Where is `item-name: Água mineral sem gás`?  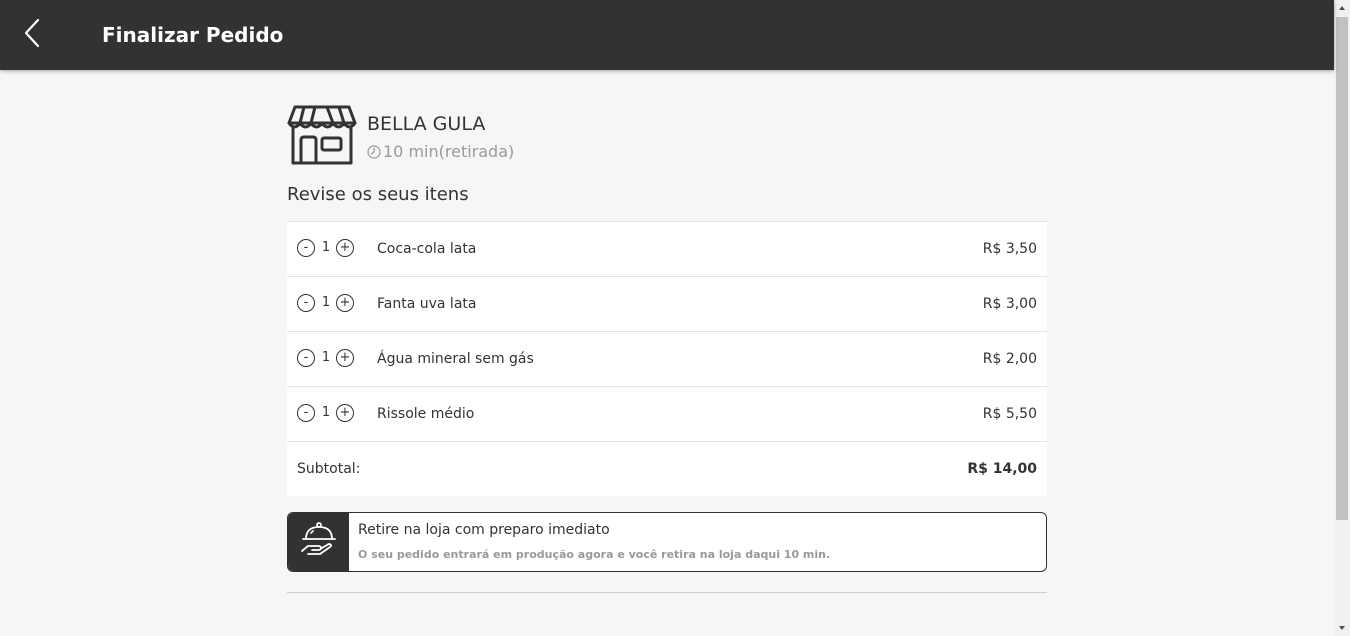
item-name: Água mineral sem gás is located at coordinates (455, 359).